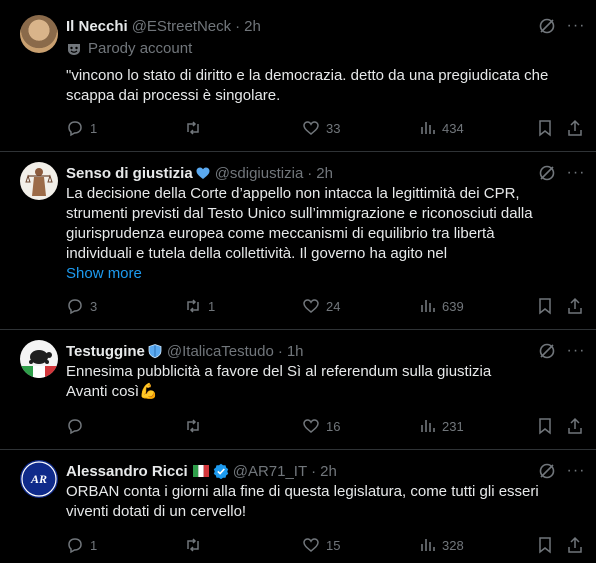 This screenshot has width=596, height=563. What do you see at coordinates (453, 128) in the screenshot?
I see `views-count: 434` at bounding box center [453, 128].